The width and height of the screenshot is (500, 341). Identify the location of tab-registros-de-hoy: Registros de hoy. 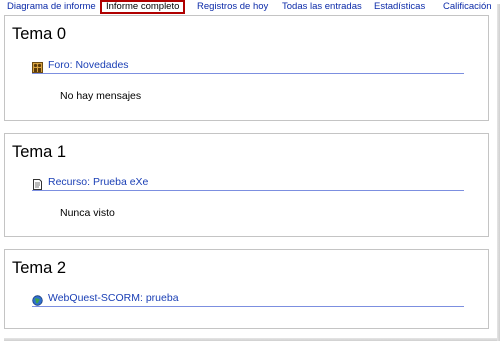
(232, 7).